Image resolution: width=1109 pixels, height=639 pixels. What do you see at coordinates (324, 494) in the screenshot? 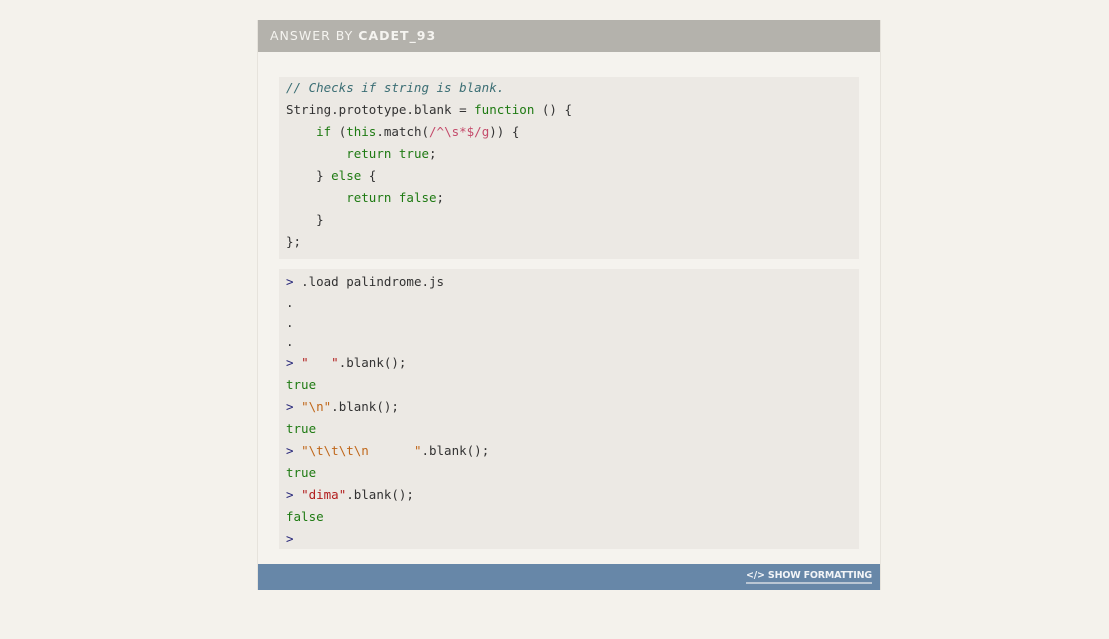
I see `console-string: "dima"` at bounding box center [324, 494].